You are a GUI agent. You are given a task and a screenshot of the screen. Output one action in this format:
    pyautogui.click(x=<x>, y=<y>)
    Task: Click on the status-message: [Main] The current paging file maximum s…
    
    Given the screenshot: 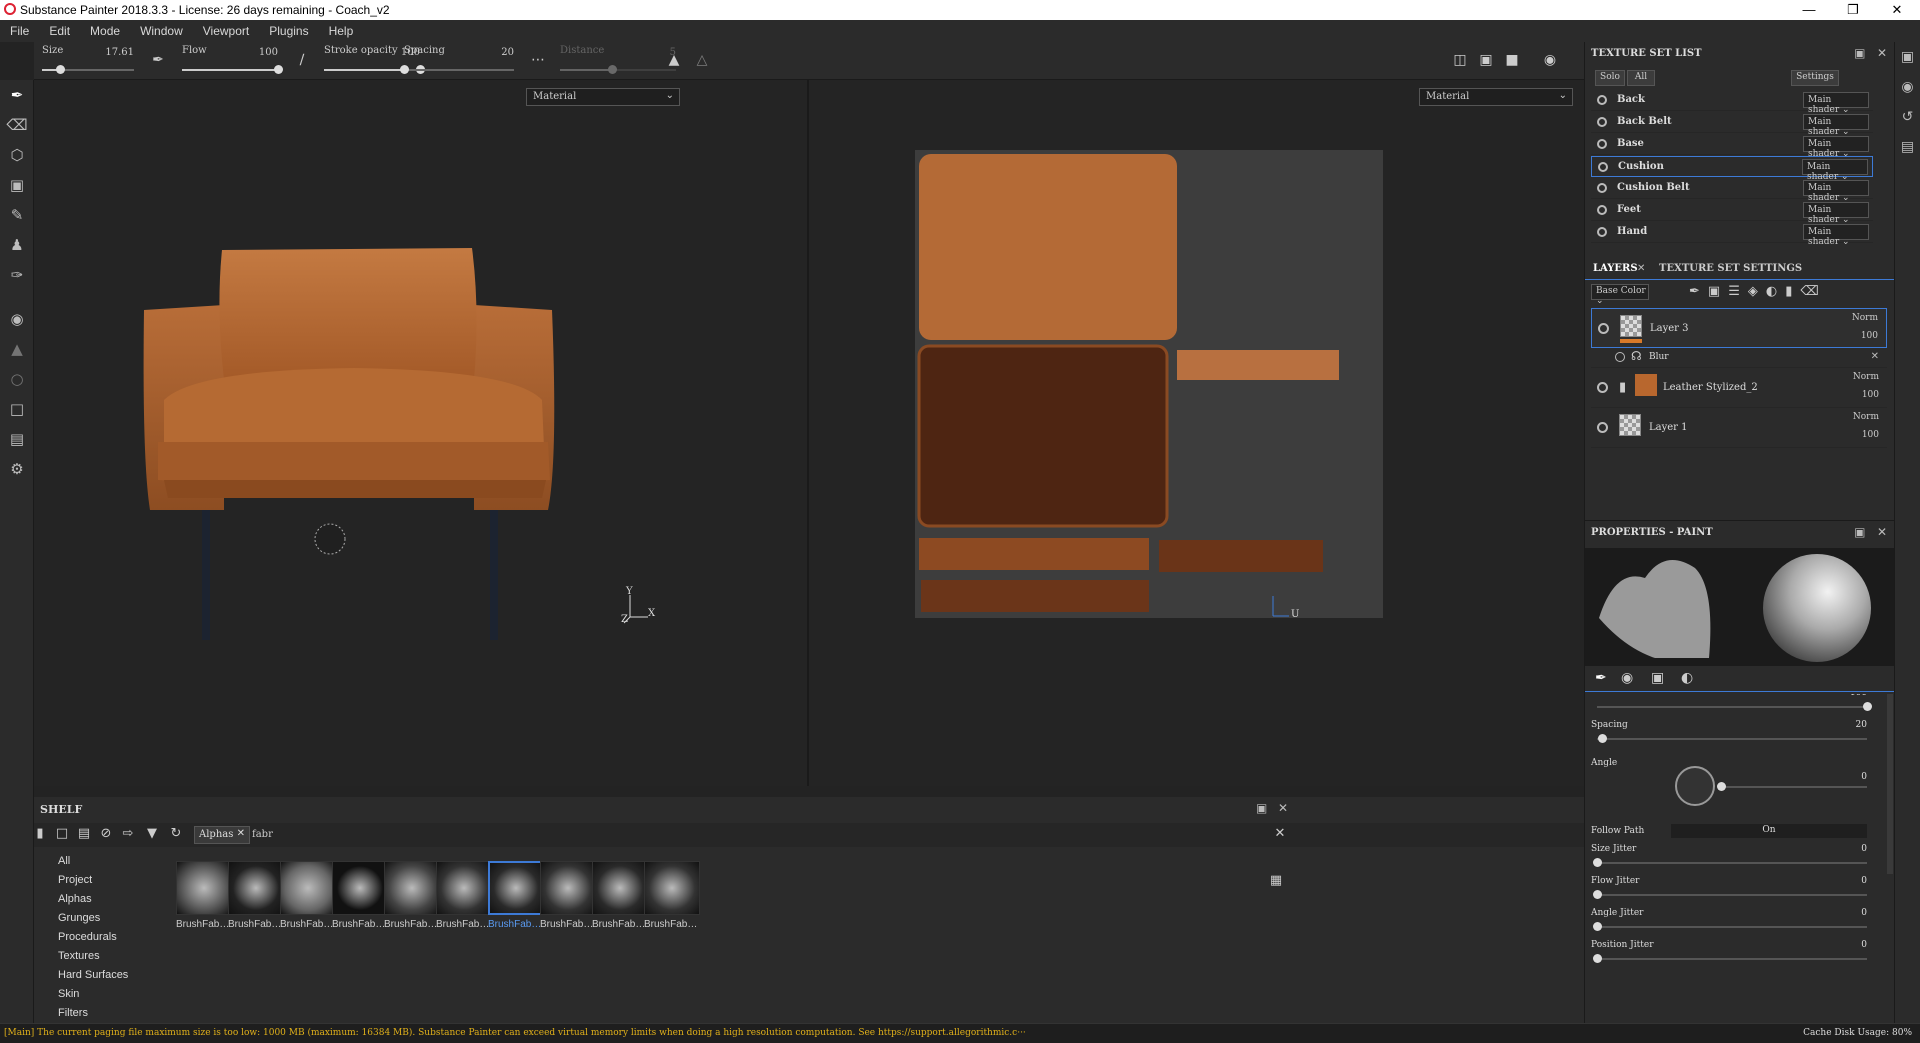 What is the action you would take?
    pyautogui.click(x=854, y=1033)
    